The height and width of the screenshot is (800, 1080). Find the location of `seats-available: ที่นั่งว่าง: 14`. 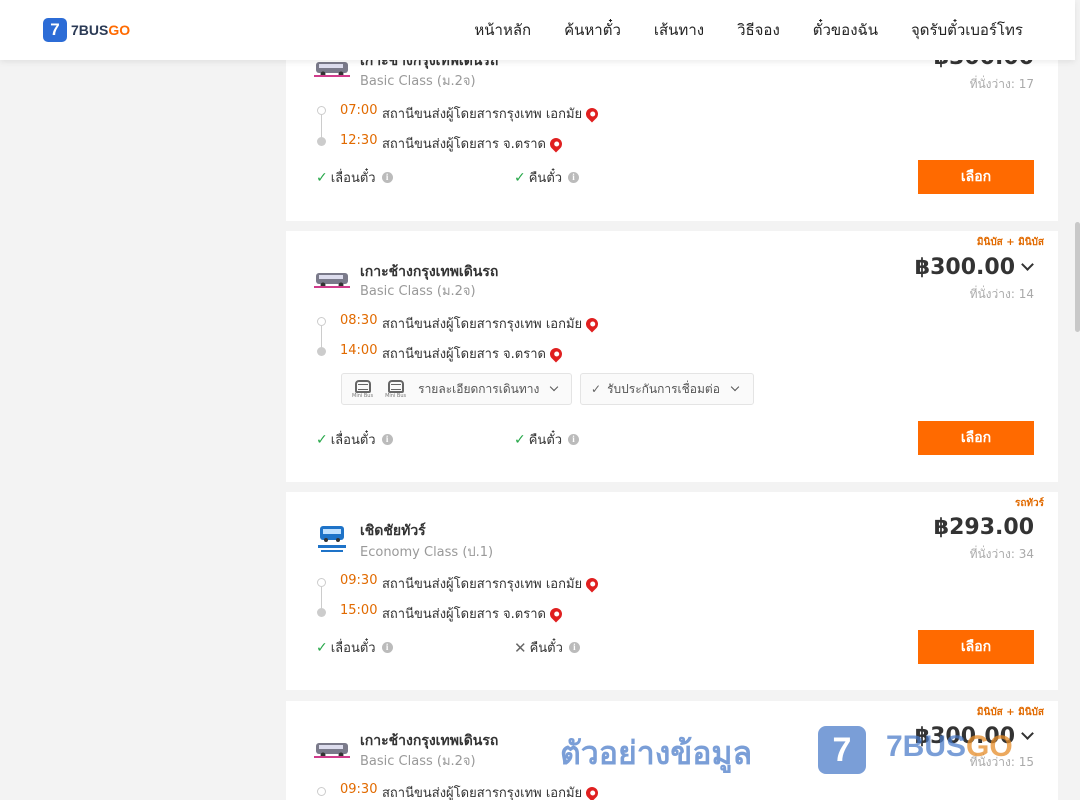

seats-available: ที่นั่งว่าง: 14 is located at coordinates (1001, 294).